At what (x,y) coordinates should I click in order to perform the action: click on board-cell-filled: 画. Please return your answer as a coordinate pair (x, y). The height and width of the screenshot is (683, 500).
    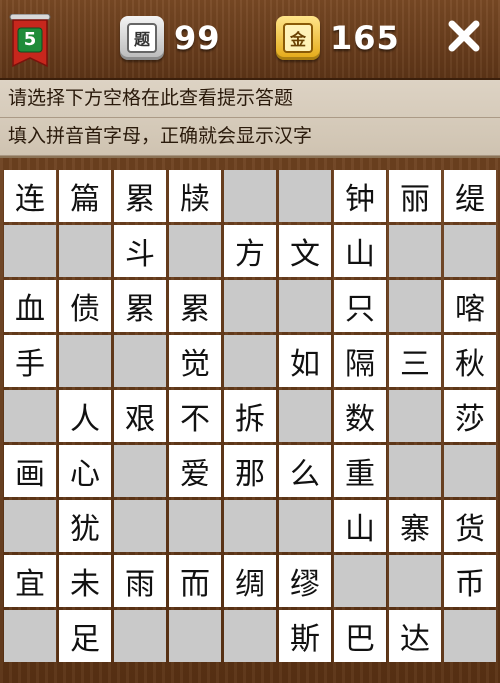
    Looking at the image, I should click on (30, 471).